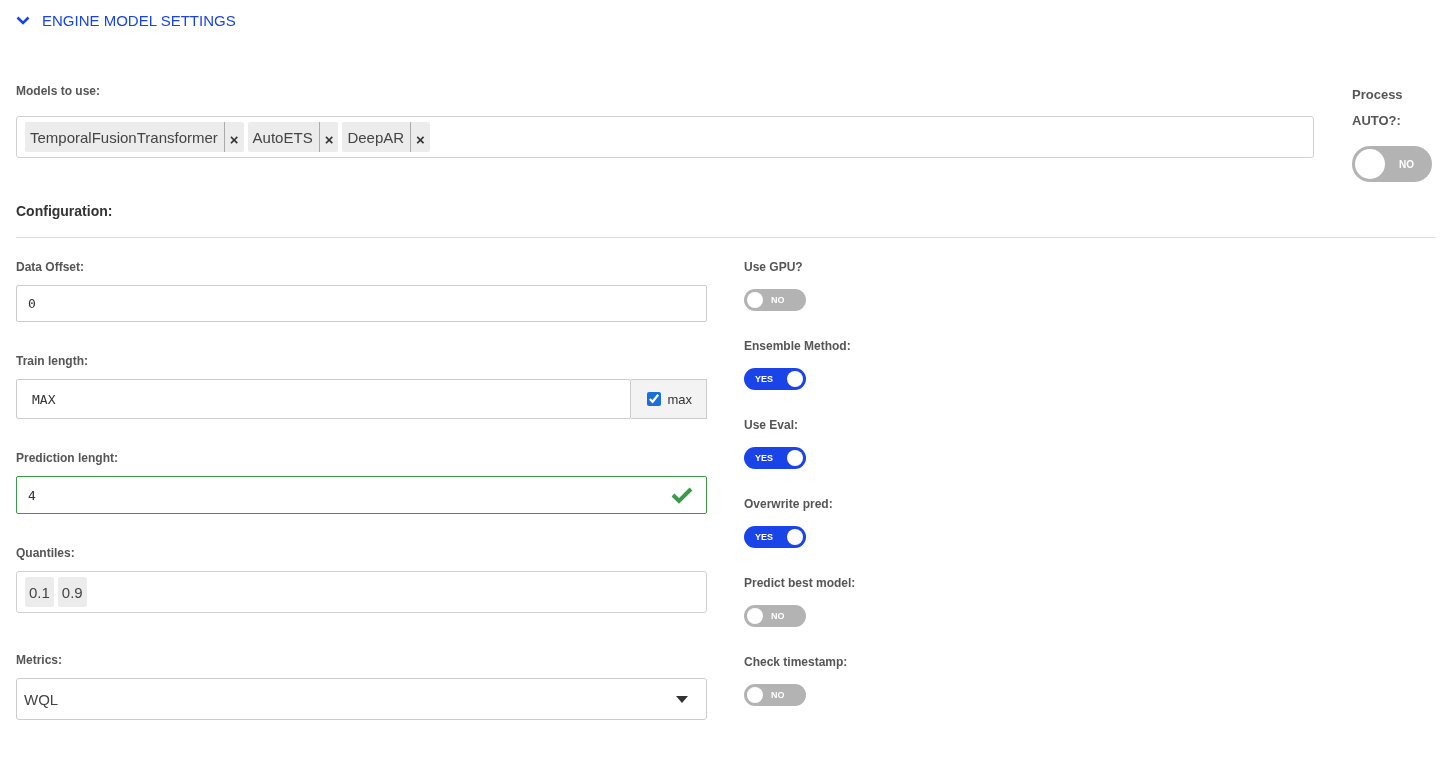 This screenshot has height=782, width=1442. Describe the element at coordinates (665, 137) in the screenshot. I see `models-tags-input: TemporalFusionTransformer × AutoETS × DeepAR ×` at that location.